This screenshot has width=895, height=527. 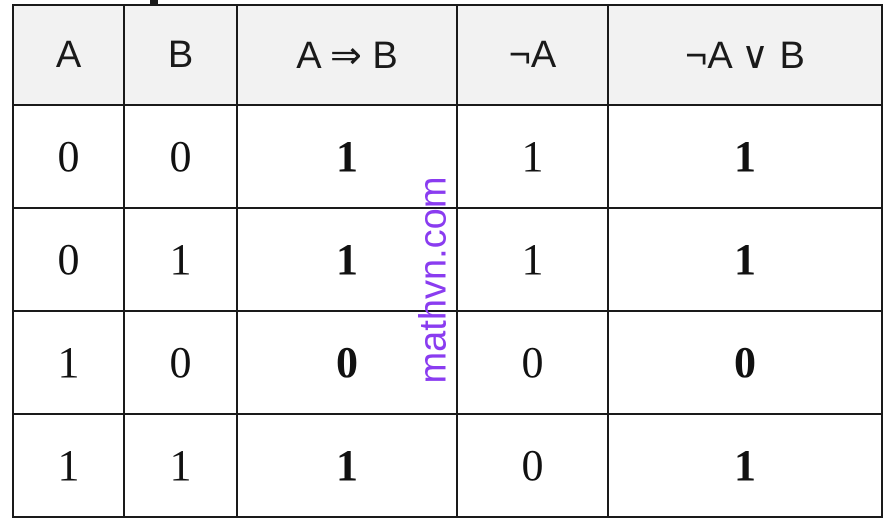 I want to click on header-not-a-or-b: ¬A ∨ B, so click(x=745, y=55).